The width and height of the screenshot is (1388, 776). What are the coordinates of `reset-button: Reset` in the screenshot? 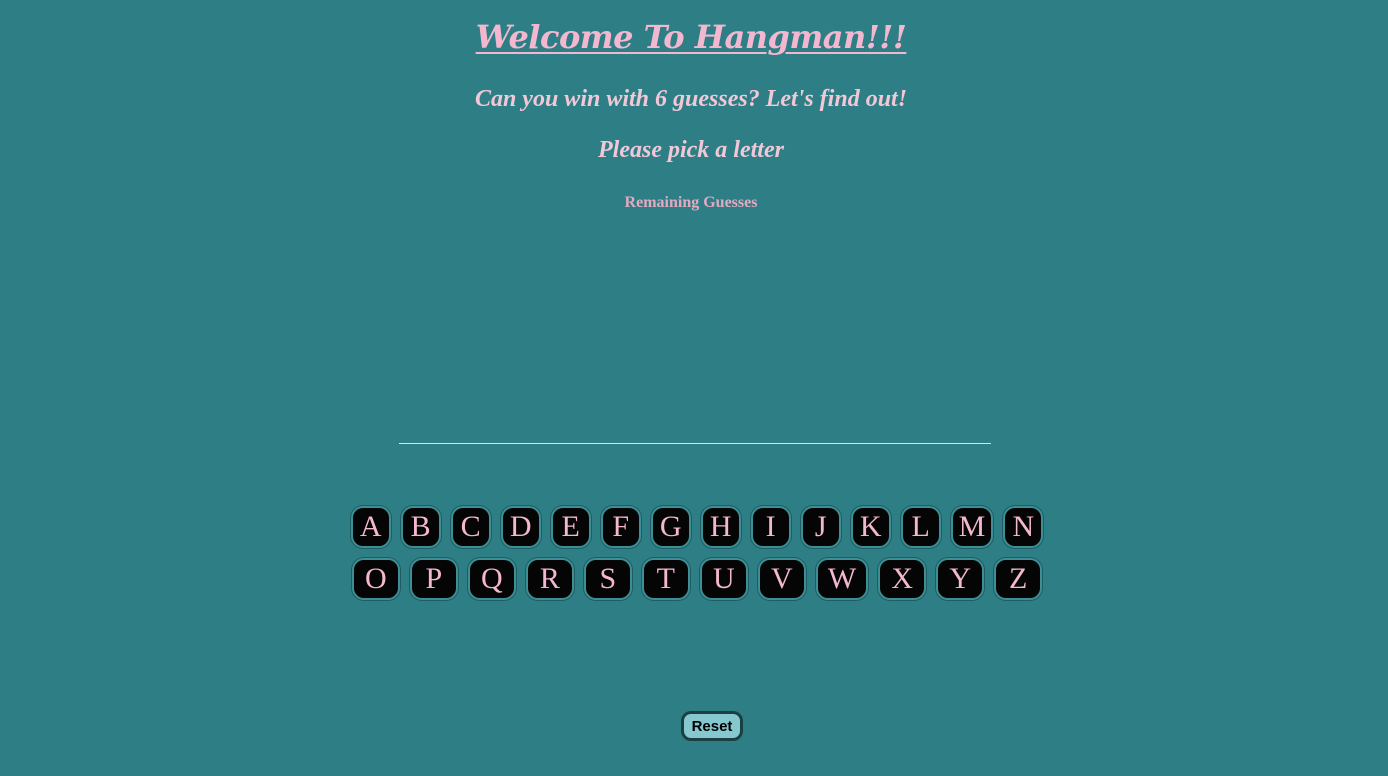 It's located at (712, 726).